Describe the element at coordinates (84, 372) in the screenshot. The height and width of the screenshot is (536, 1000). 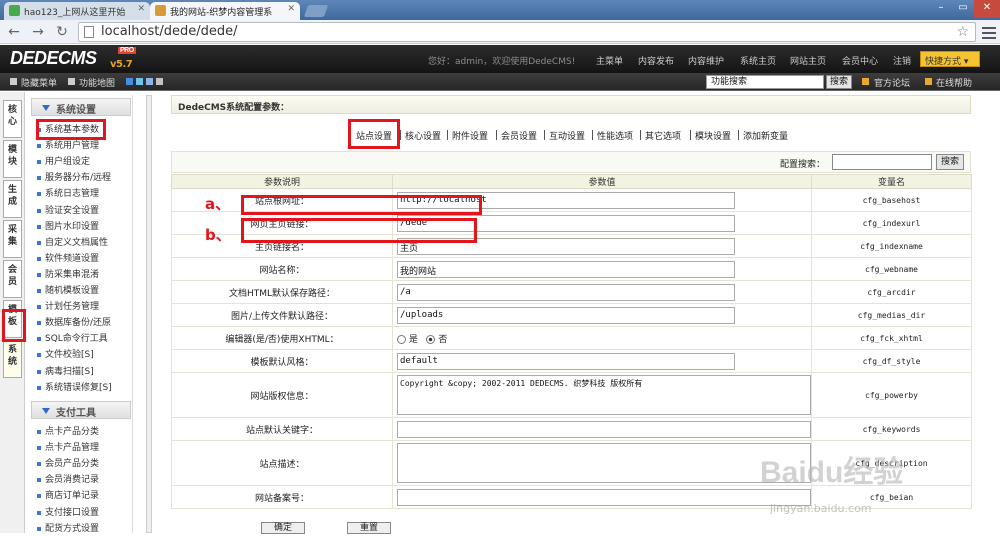
I see `menu-item: 病毒扫描[S]` at that location.